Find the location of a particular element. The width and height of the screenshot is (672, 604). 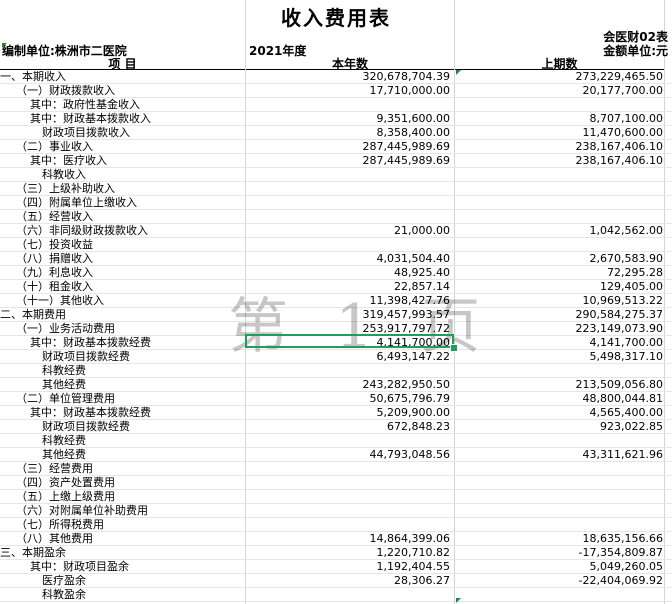

previous-period-cell: -17,354,809.87 is located at coordinates (559, 552).